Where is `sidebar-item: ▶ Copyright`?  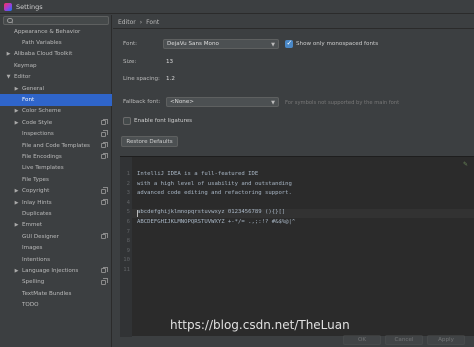
sidebar-item: ▶ Copyright is located at coordinates (56, 190).